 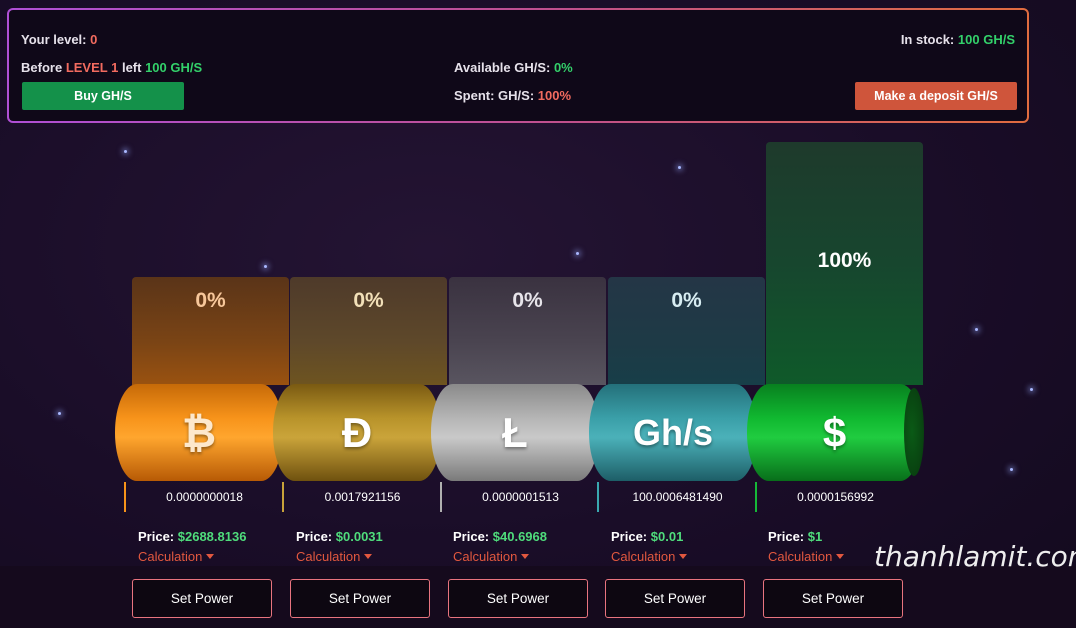 What do you see at coordinates (806, 556) in the screenshot?
I see `usd-calculation-toggle: Calculation` at bounding box center [806, 556].